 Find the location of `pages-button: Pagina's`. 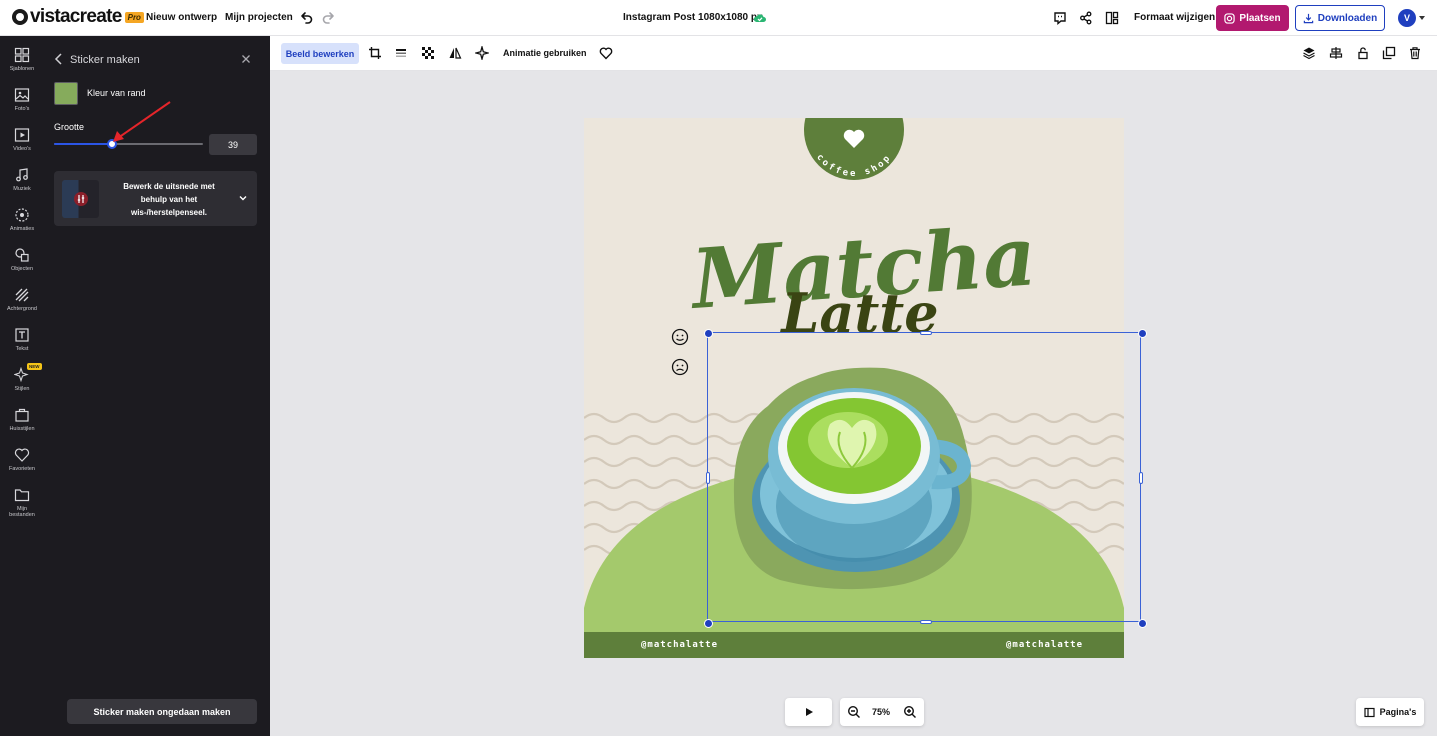

pages-button: Pagina's is located at coordinates (1390, 712).